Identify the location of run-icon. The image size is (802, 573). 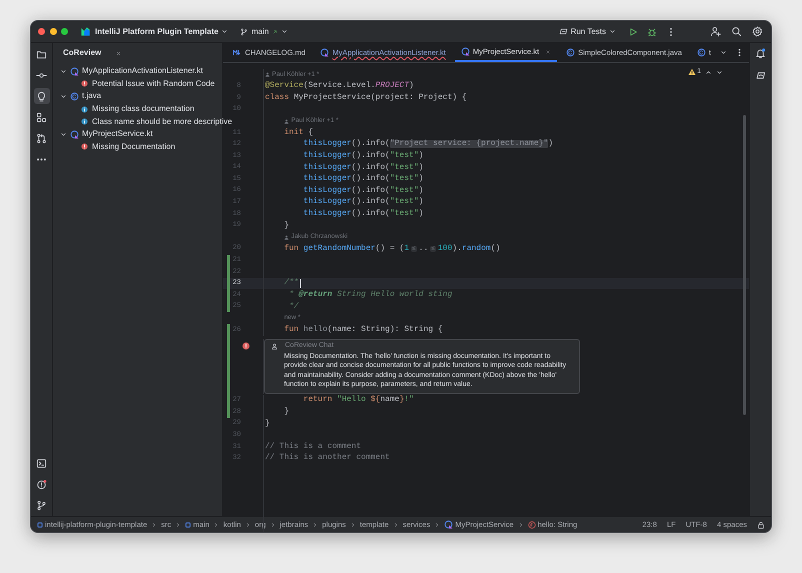
(633, 31).